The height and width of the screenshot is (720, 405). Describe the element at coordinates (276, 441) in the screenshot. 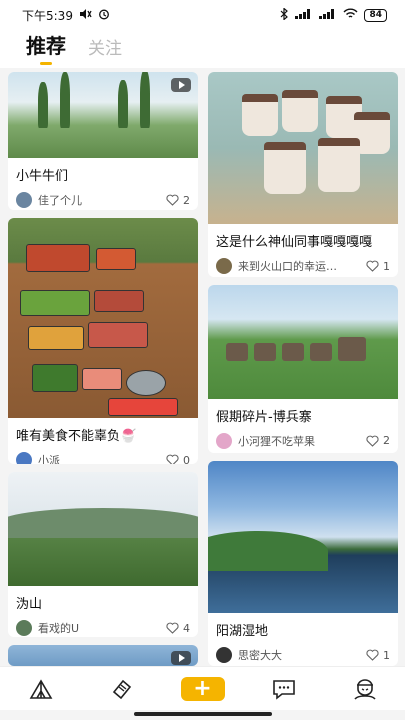

I see `post-author: 小河狸不吃苹果` at that location.